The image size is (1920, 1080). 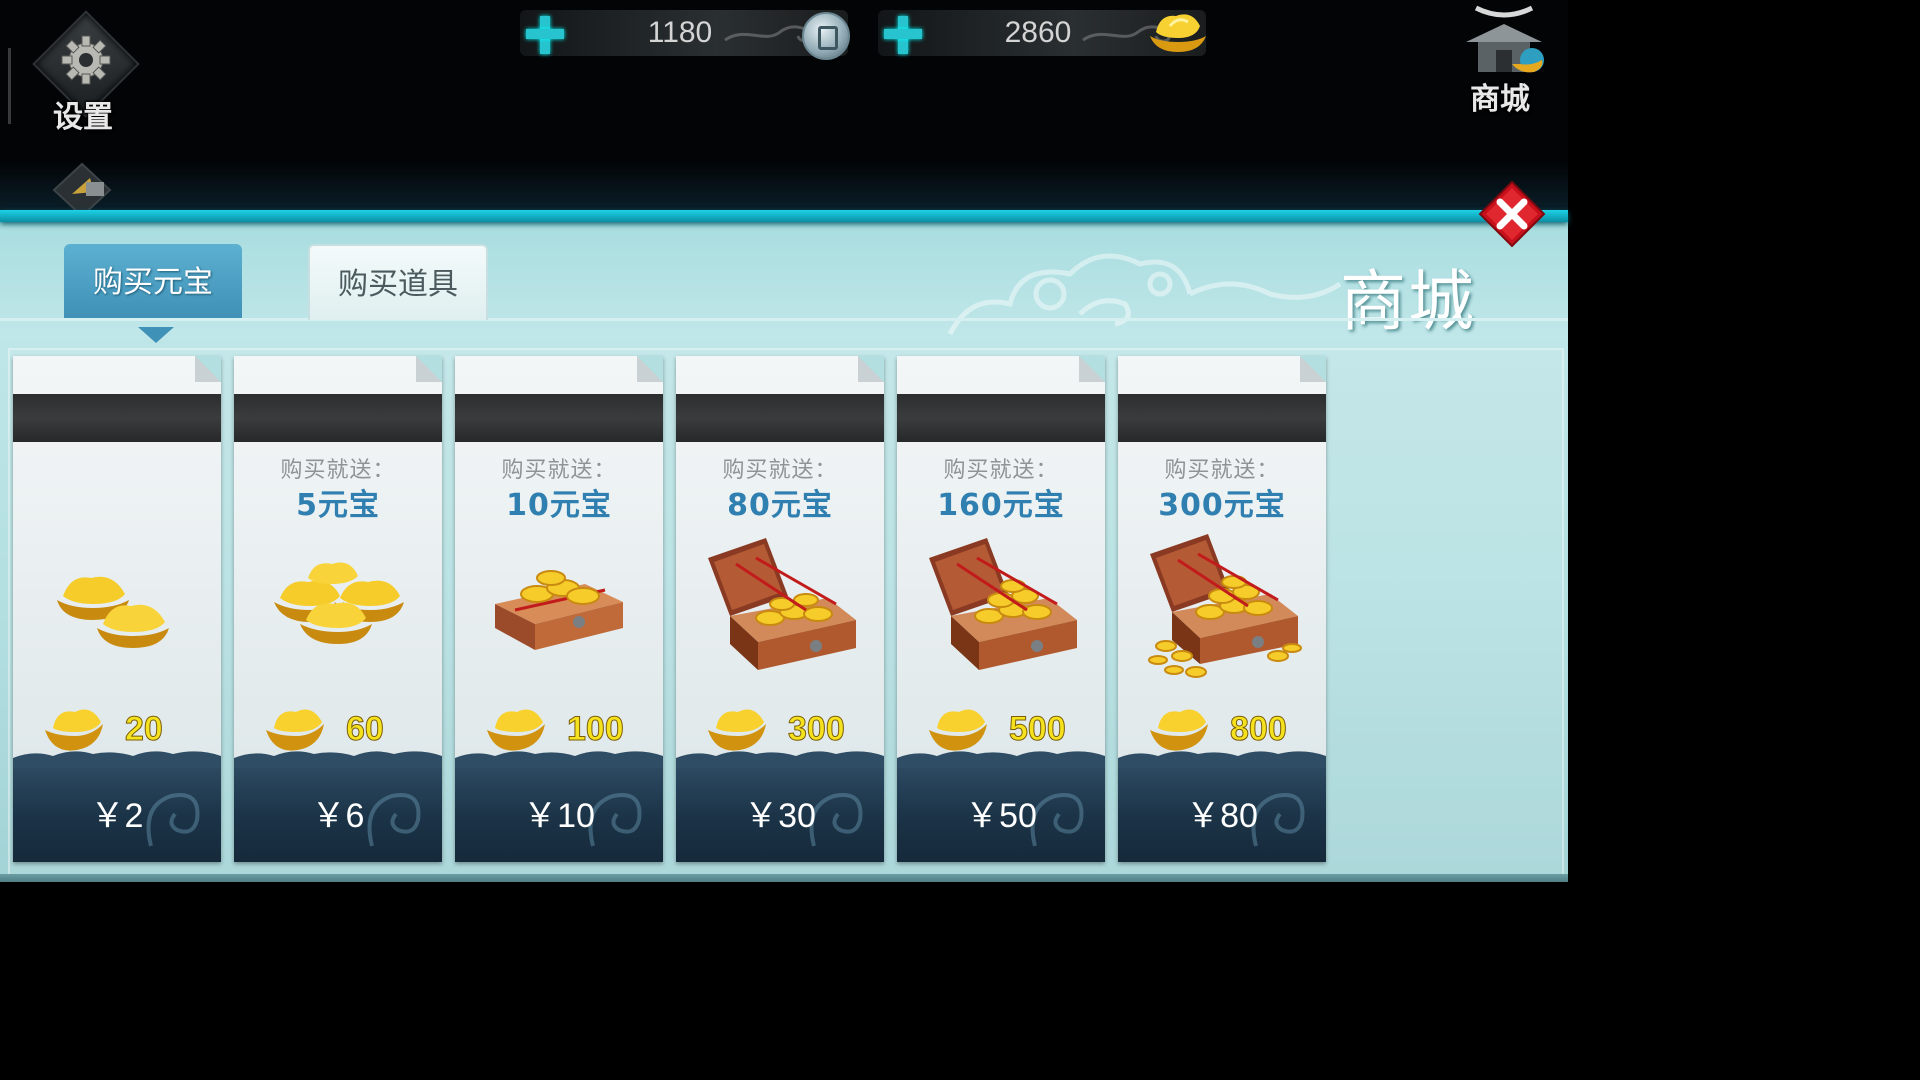 I want to click on price-label: ￥80, so click(x=1222, y=816).